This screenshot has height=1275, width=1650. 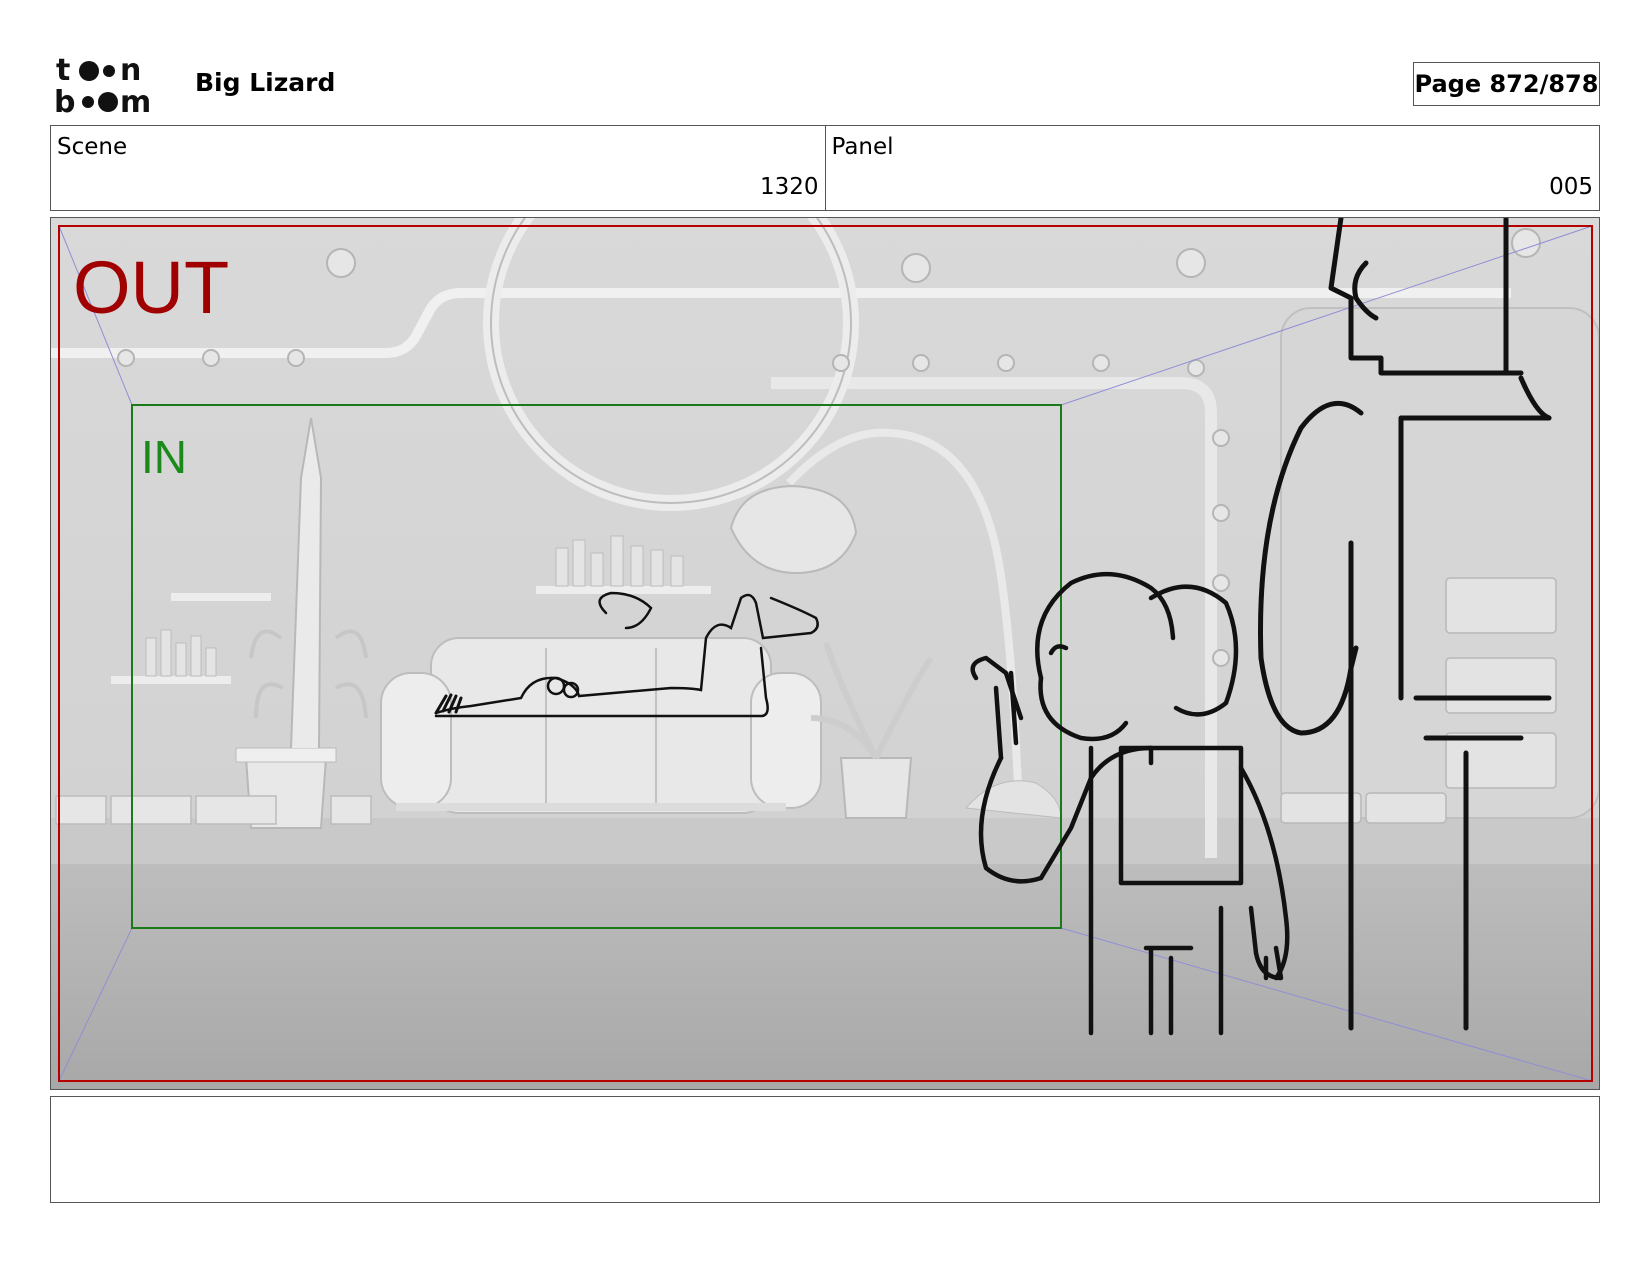 I want to click on svg-text: n, so click(x=130, y=71).